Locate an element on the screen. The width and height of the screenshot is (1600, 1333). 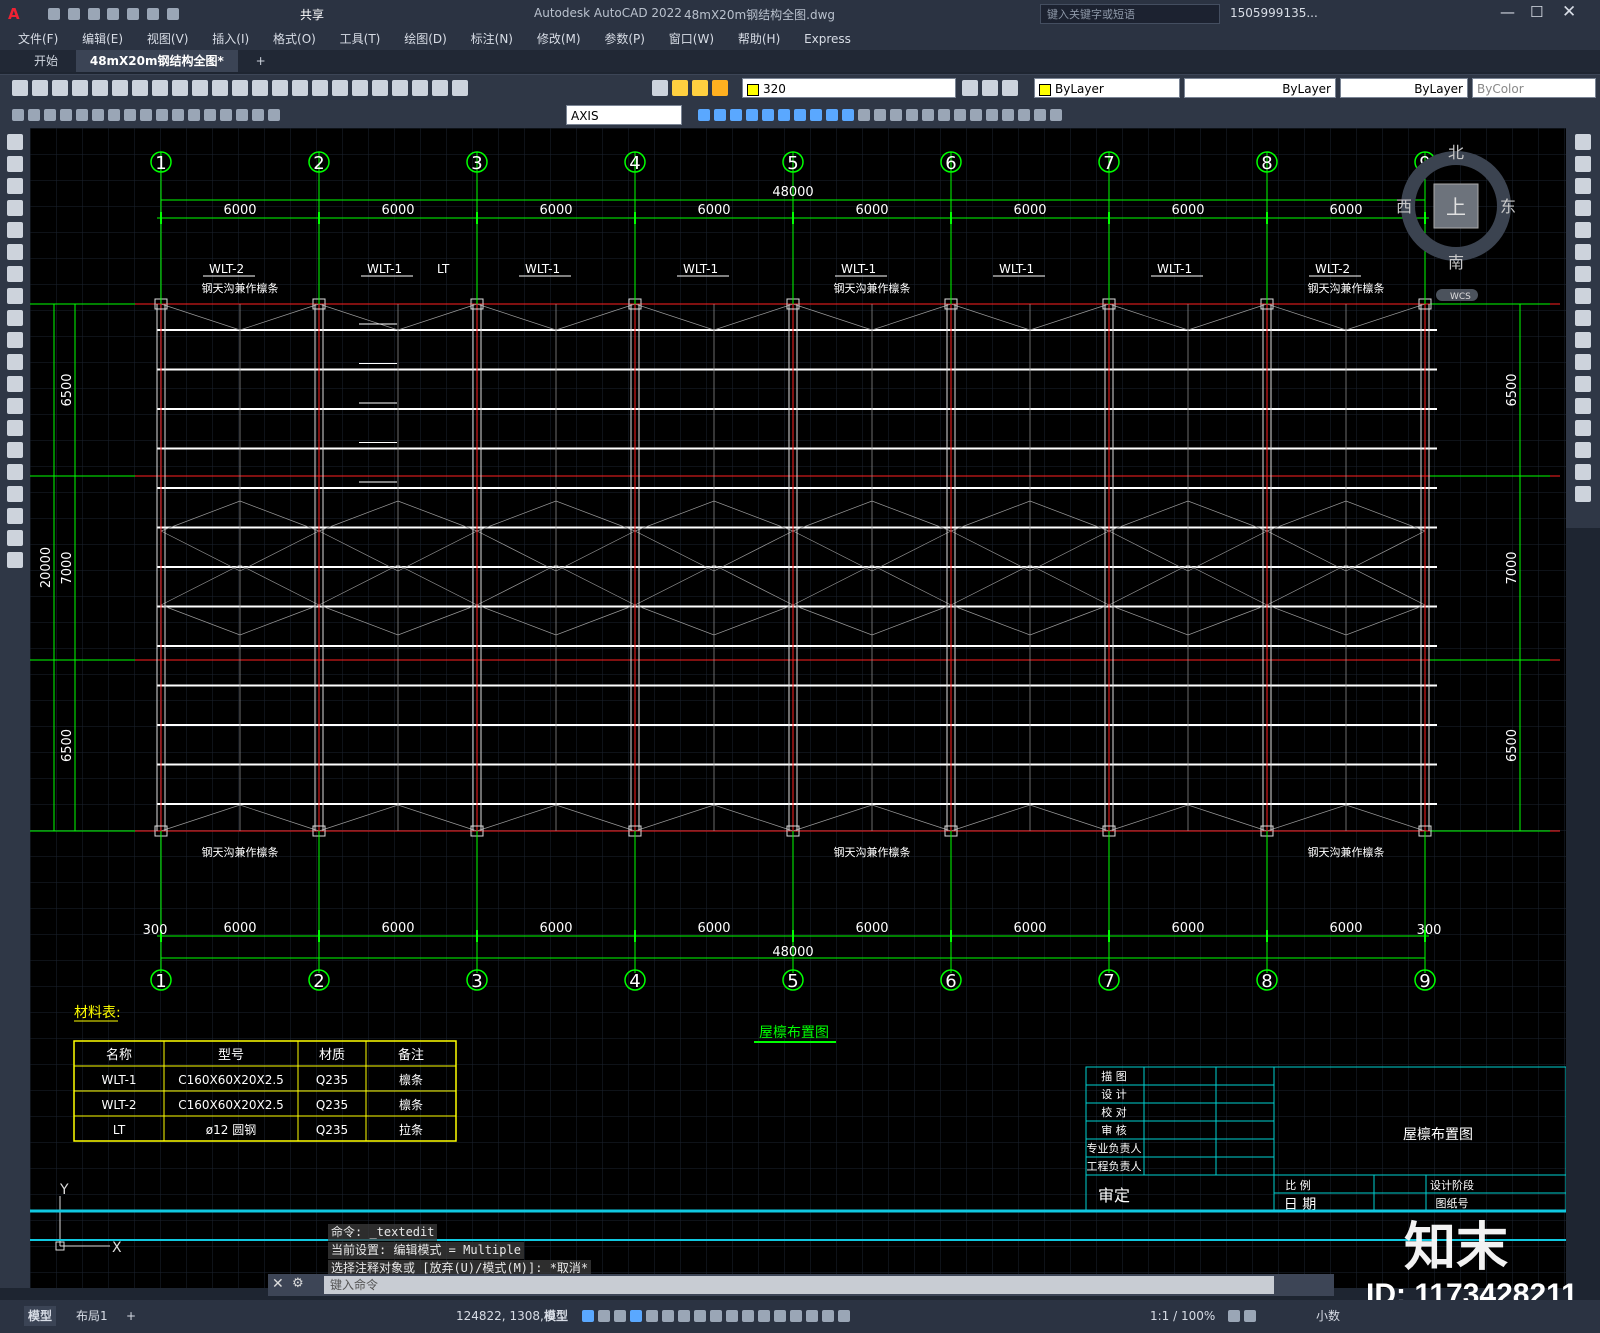
copy-icon is located at coordinates (160, 88).